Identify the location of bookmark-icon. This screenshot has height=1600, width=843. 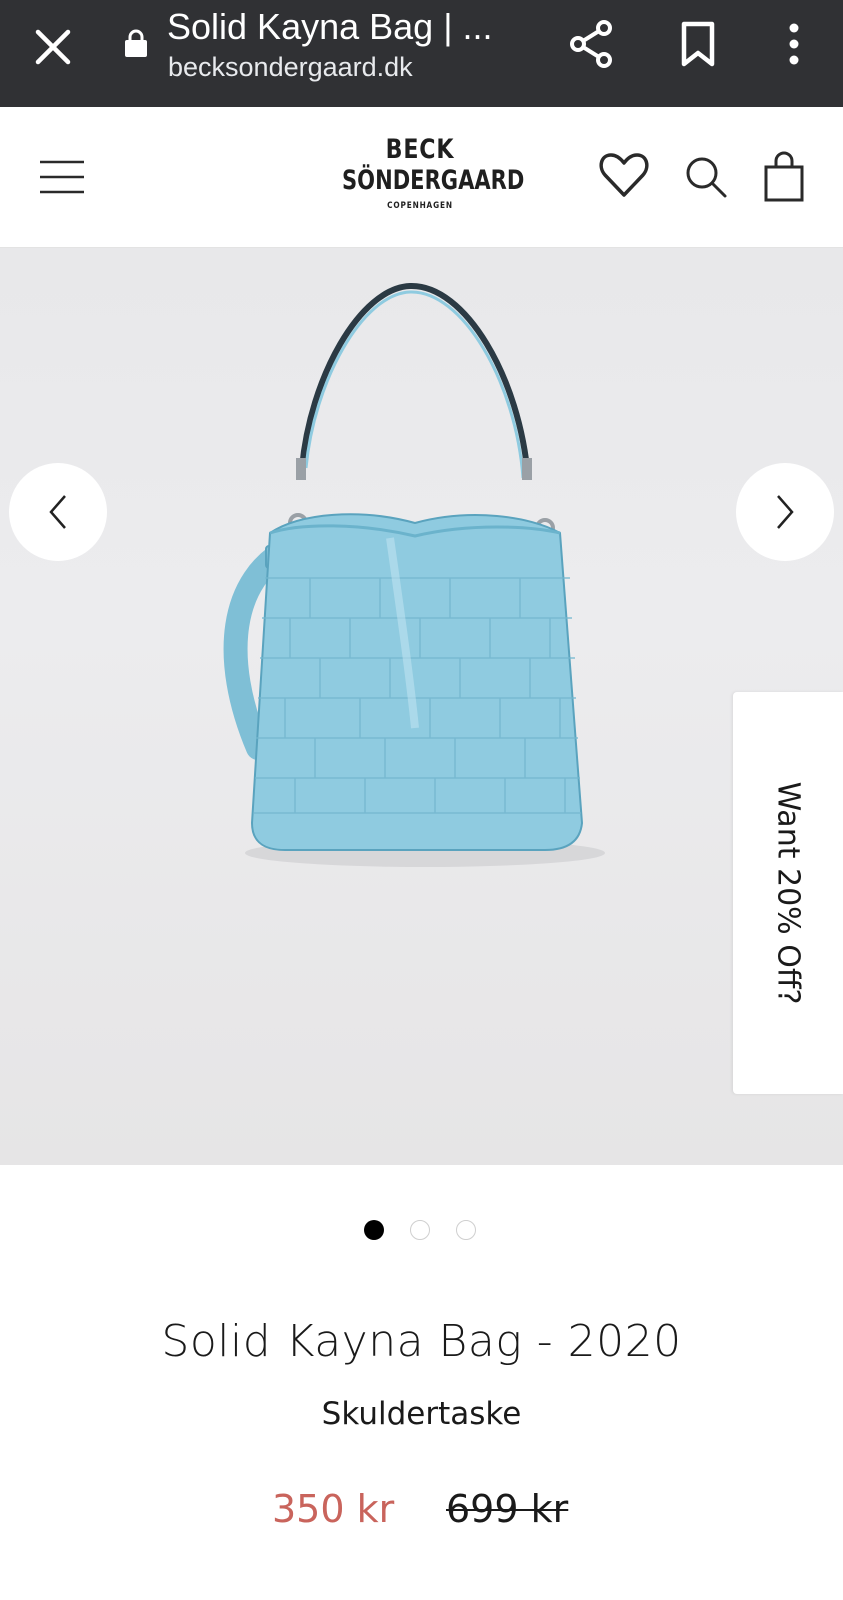
(698, 44).